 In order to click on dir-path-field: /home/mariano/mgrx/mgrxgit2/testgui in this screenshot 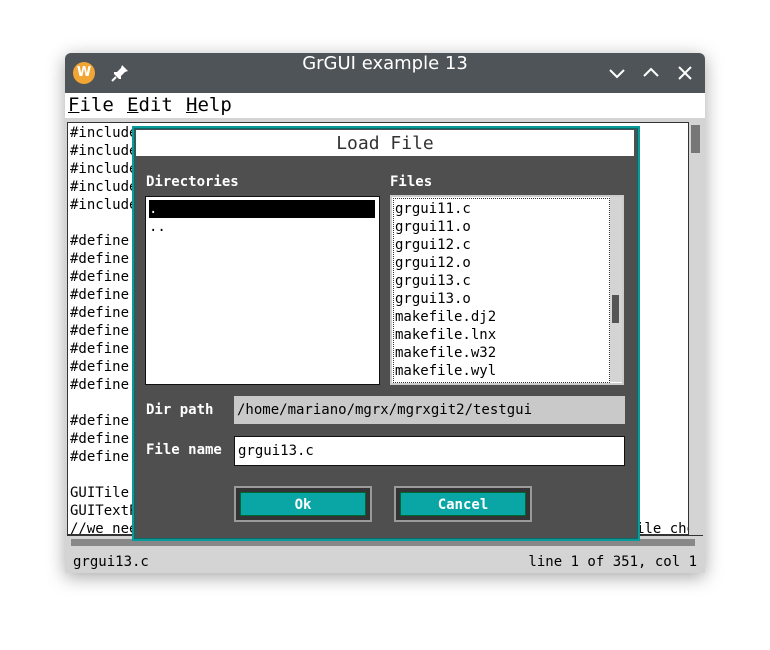, I will do `click(429, 410)`.